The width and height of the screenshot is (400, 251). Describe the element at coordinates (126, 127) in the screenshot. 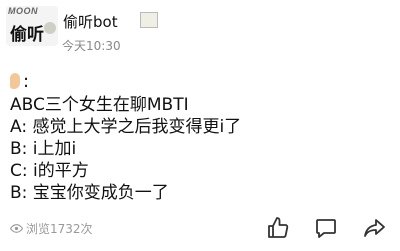

I see `post-line: A: 感觉上大学之后我变得更i了` at that location.